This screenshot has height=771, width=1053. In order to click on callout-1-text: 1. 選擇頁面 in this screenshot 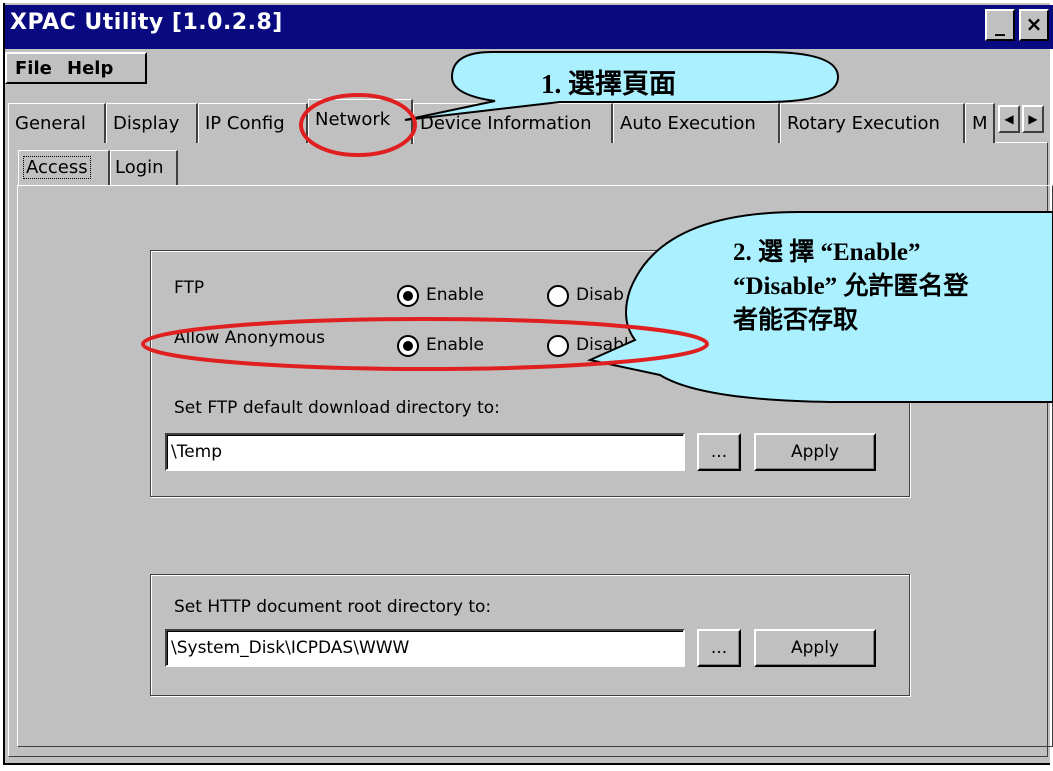, I will do `click(608, 84)`.